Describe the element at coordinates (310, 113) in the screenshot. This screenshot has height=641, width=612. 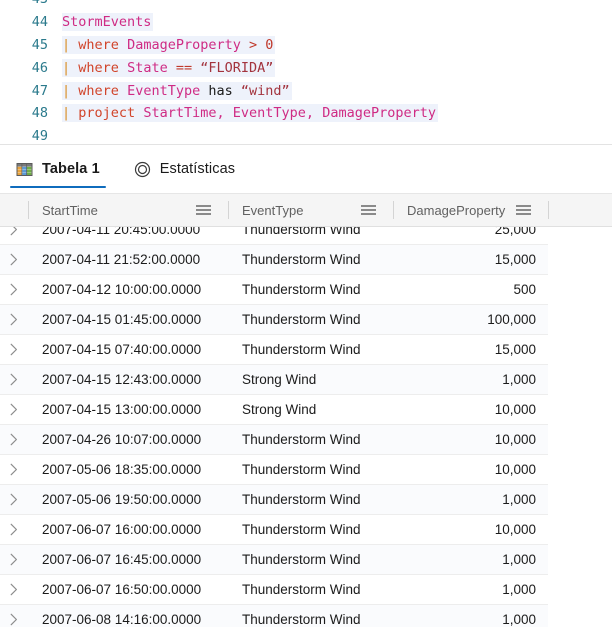
I see `code-token: ,` at that location.